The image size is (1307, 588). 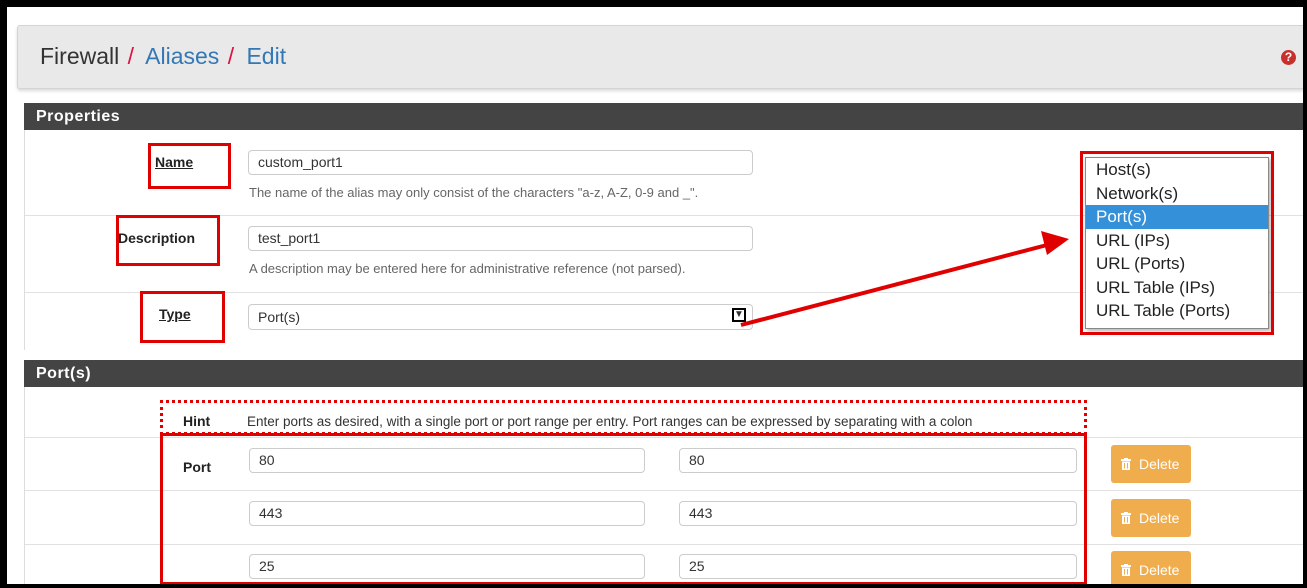 I want to click on breadcrumb: Firewall / Aliases / Edit, so click(x=163, y=56).